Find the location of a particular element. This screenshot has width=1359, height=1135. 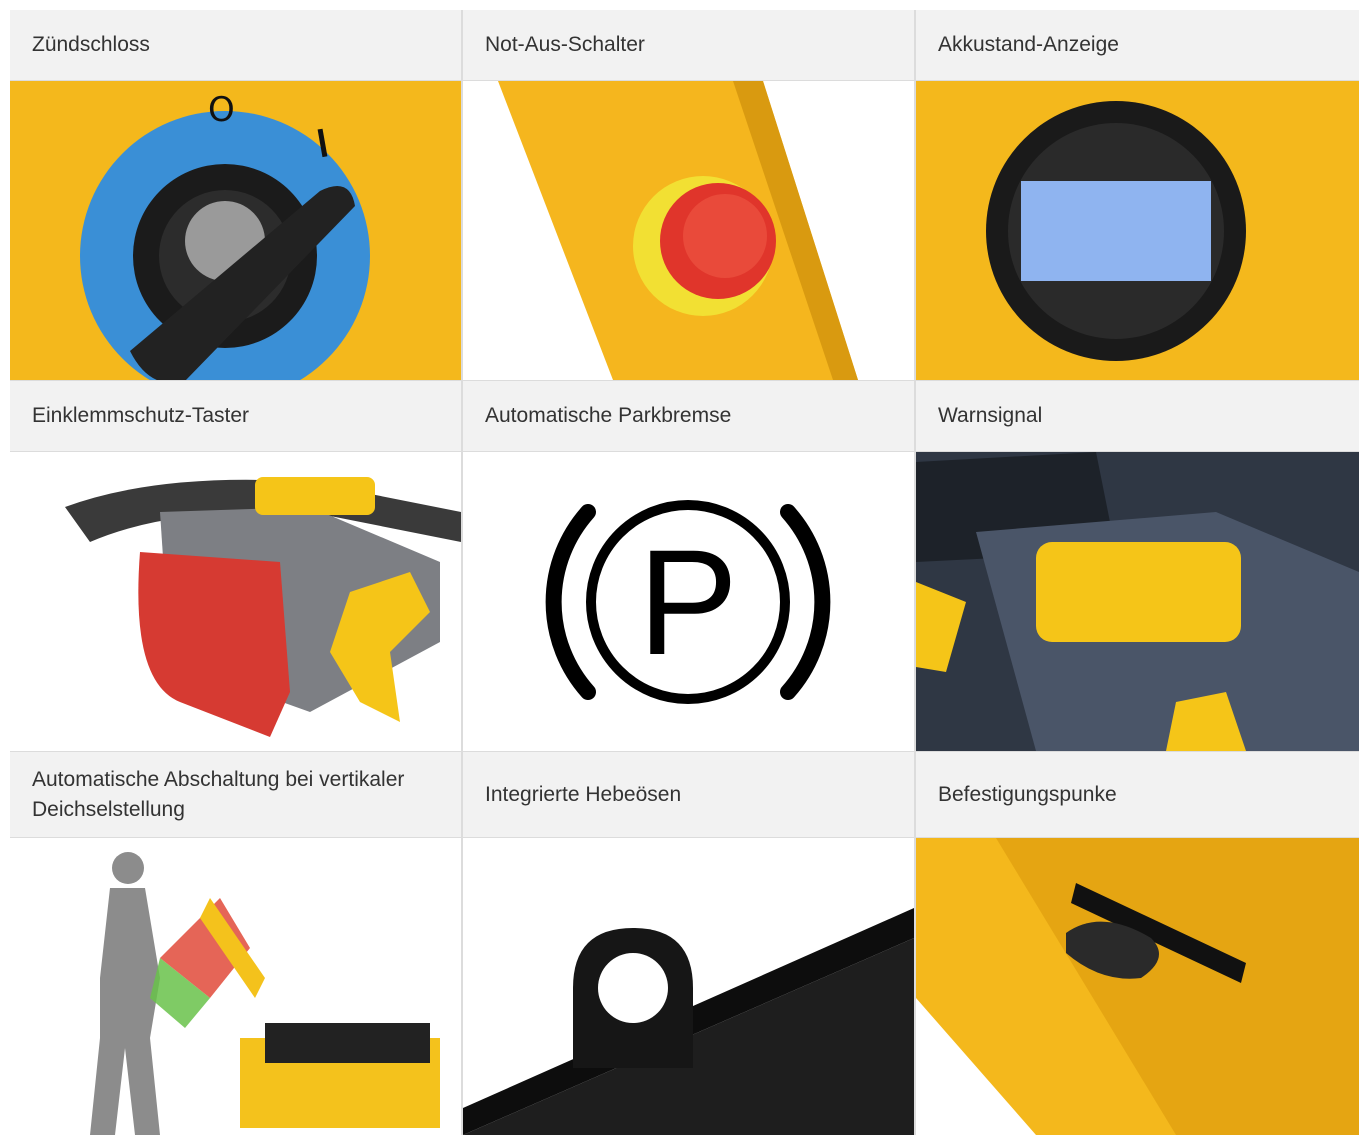

tiller-shutdown-icon is located at coordinates (235, 986).